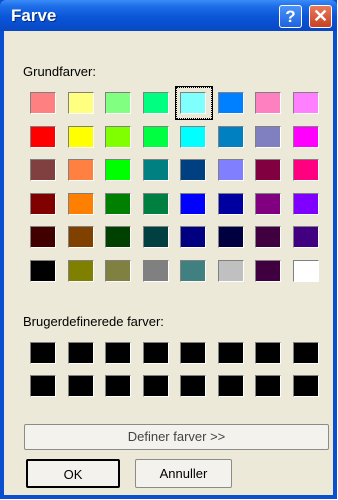  What do you see at coordinates (193, 170) in the screenshot?
I see `basic-color-swatch-r3-c5` at bounding box center [193, 170].